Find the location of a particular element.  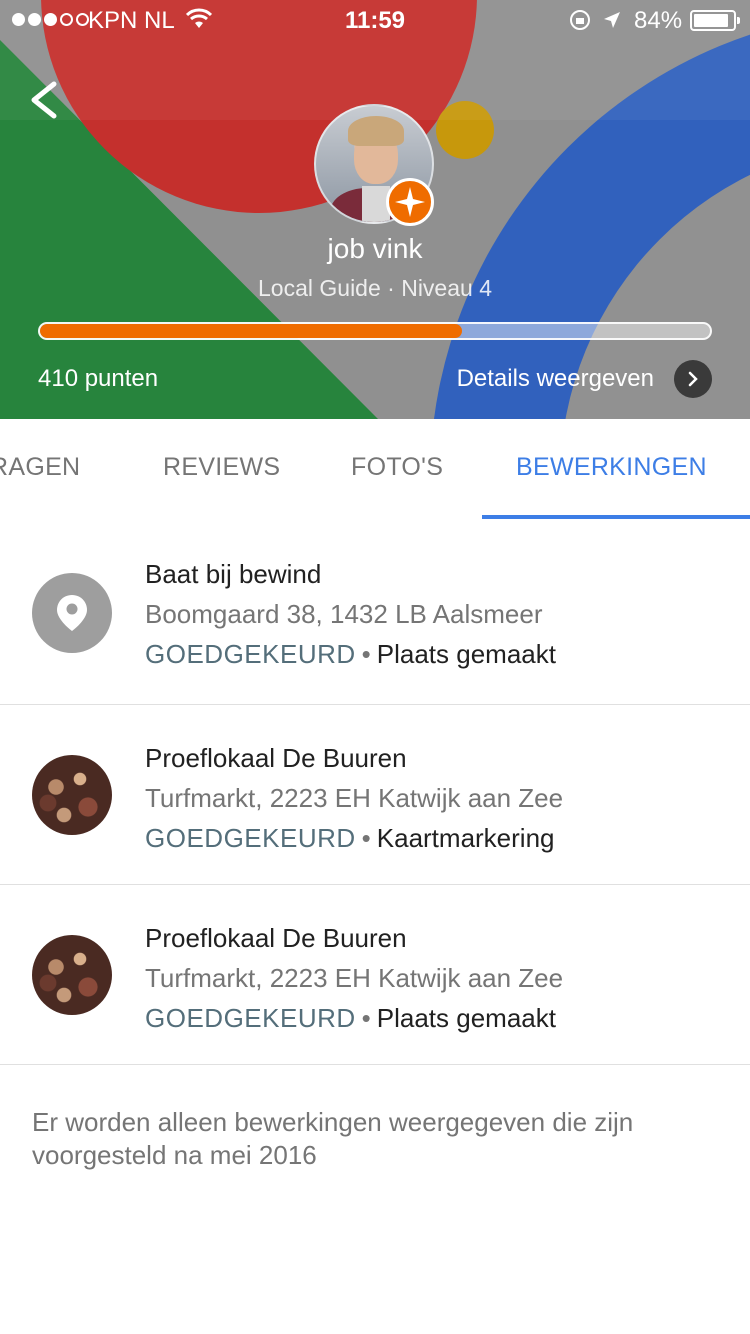

edit-title: Baat bij bewind is located at coordinates (233, 574).